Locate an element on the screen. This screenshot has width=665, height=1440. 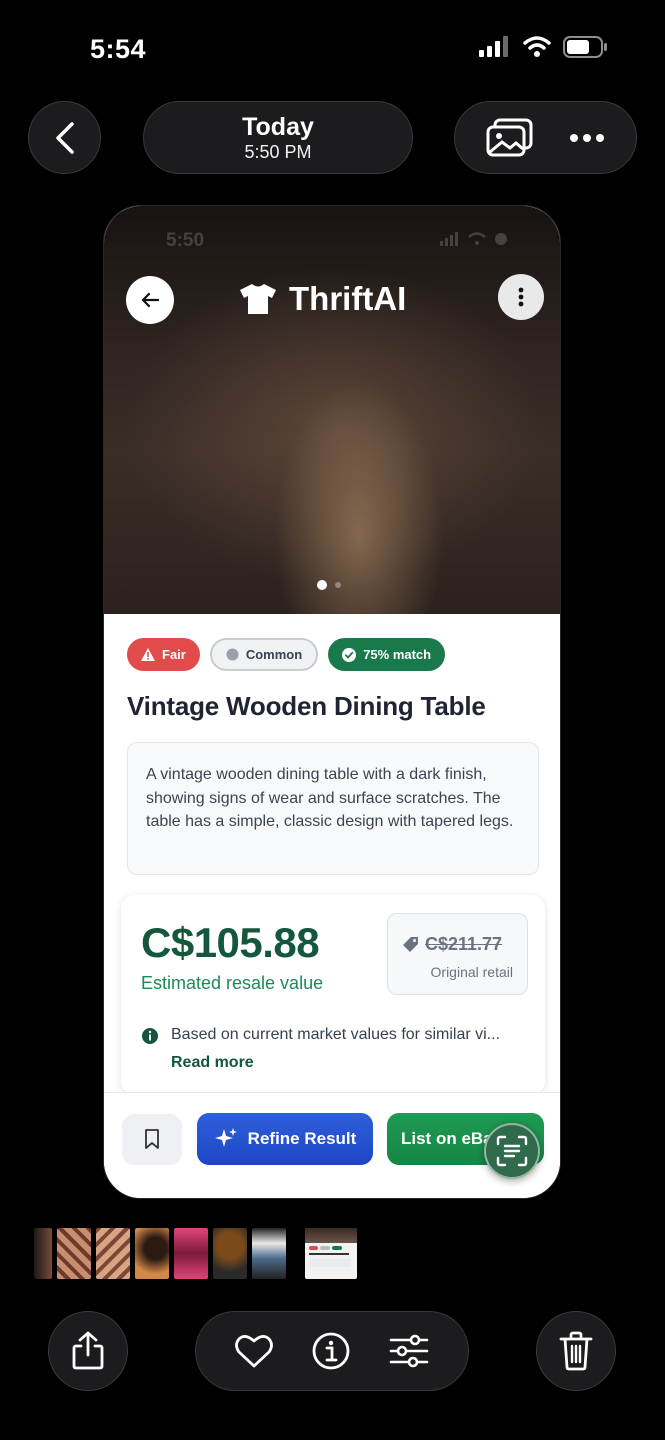
carousel-dots is located at coordinates (329, 585).